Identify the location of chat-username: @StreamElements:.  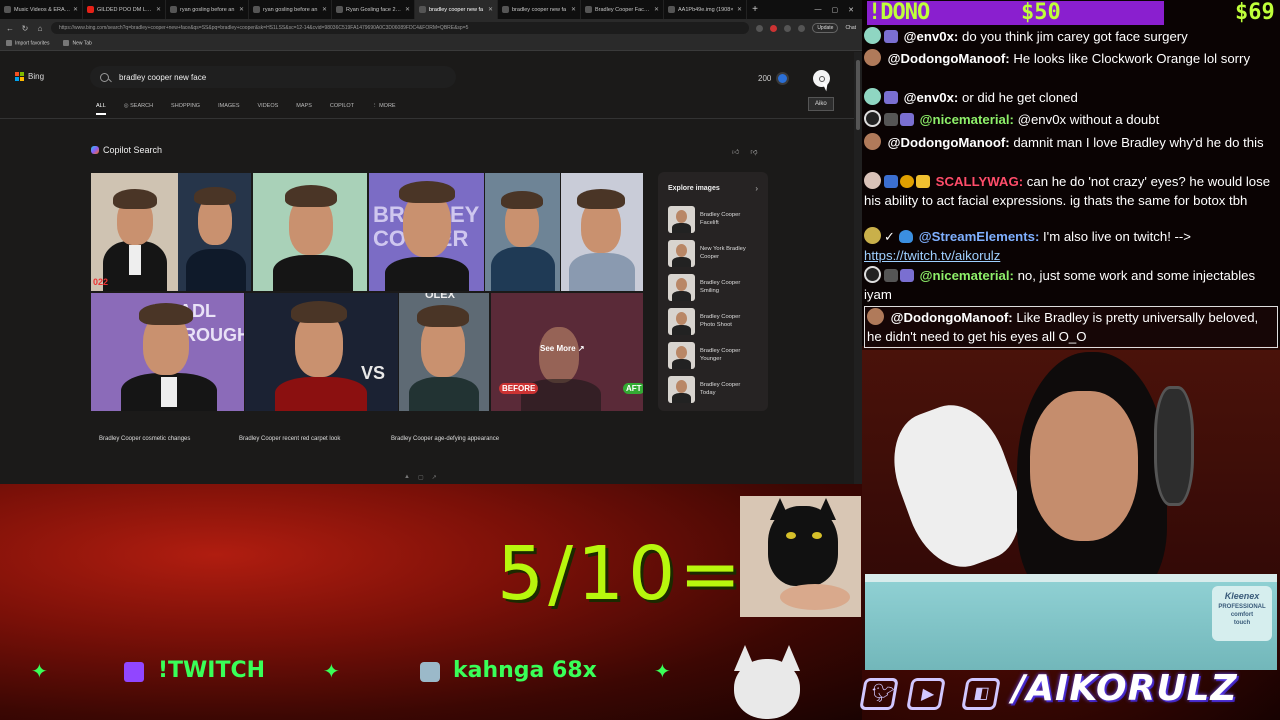
(979, 236).